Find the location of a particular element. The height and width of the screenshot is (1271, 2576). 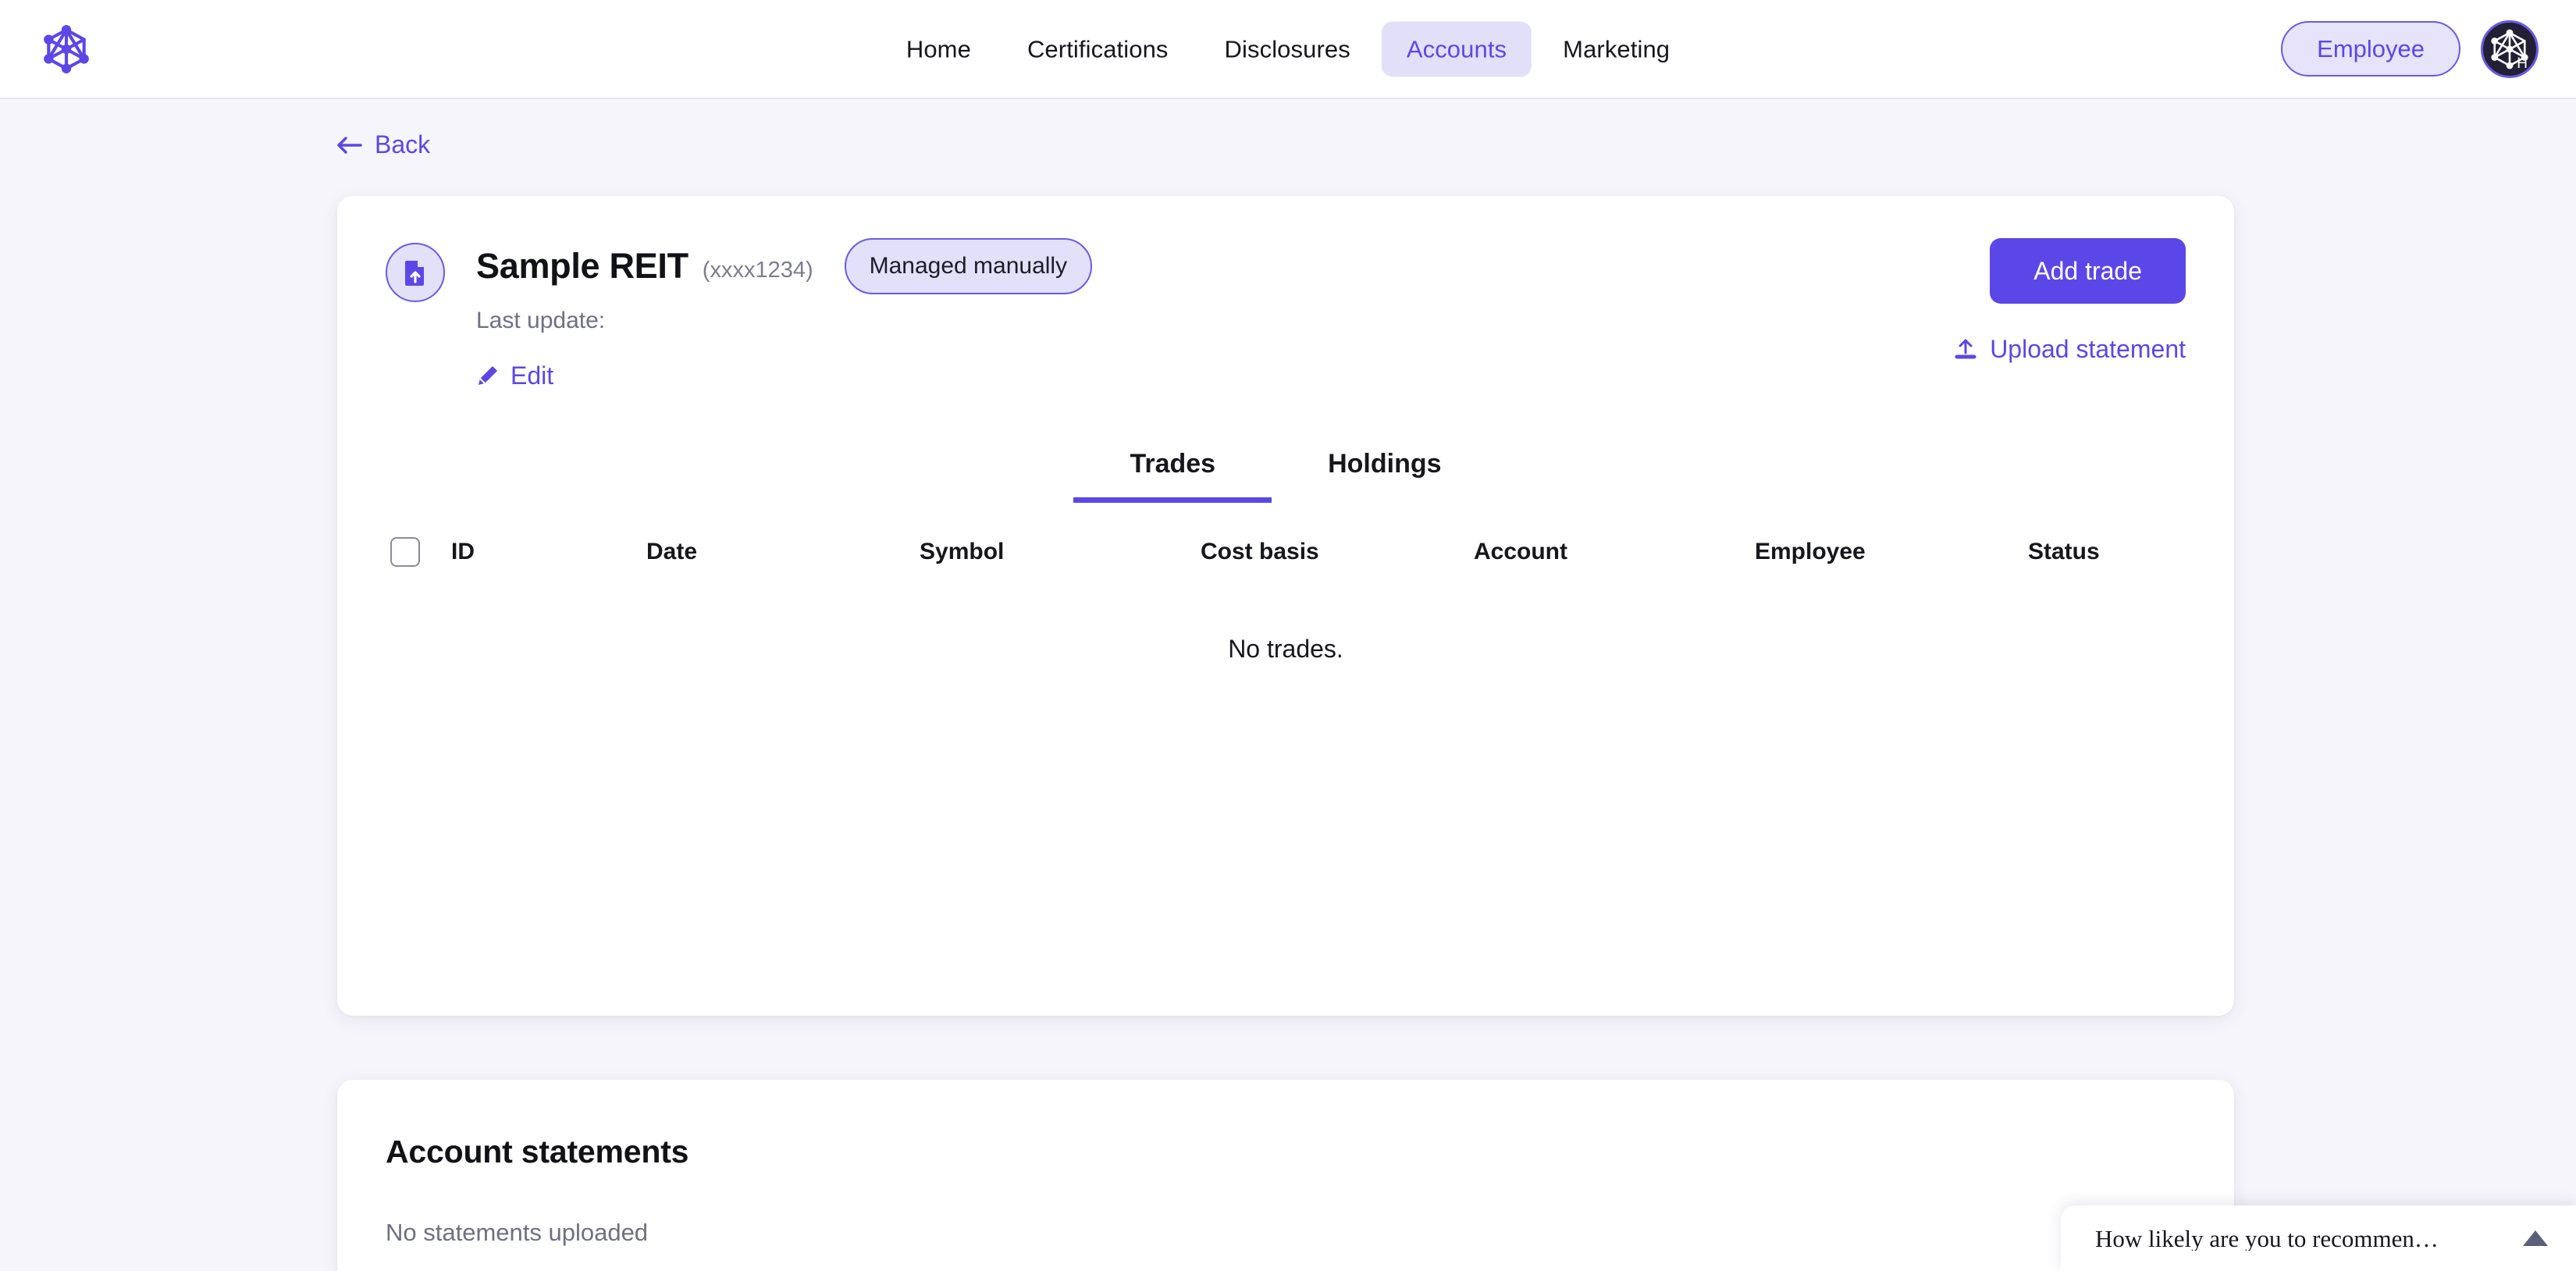

network-graph-logo-icon is located at coordinates (66, 49).